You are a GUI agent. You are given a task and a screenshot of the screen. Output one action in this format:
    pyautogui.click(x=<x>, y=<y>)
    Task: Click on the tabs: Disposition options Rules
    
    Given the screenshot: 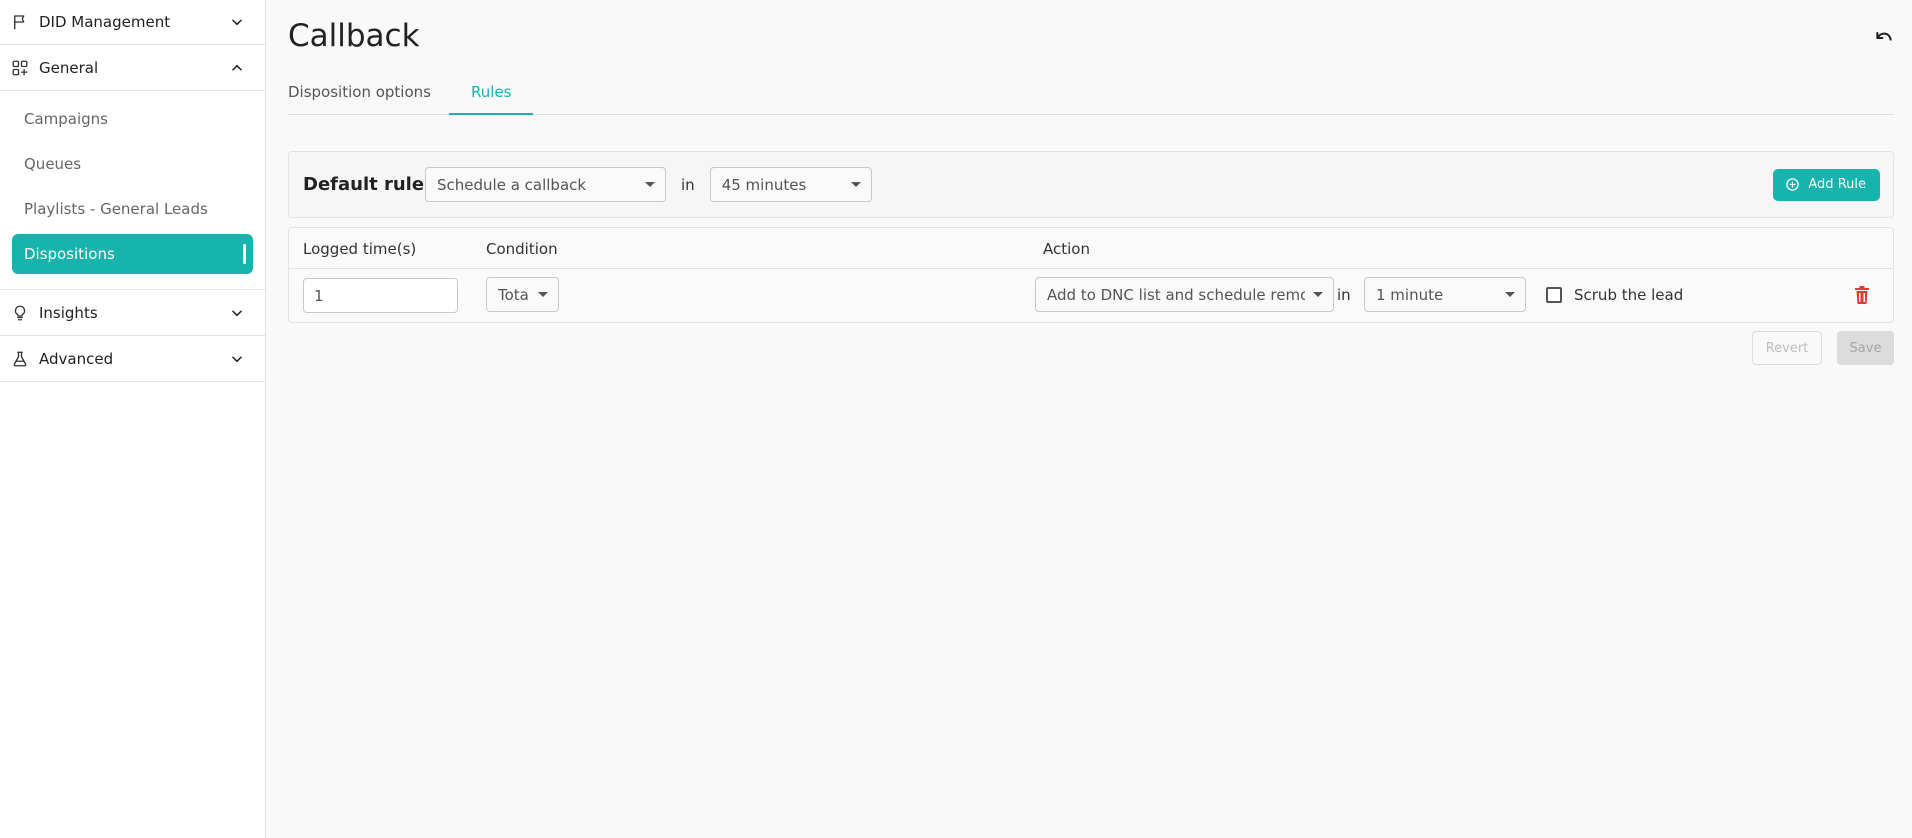 What is the action you would take?
    pyautogui.click(x=1091, y=95)
    